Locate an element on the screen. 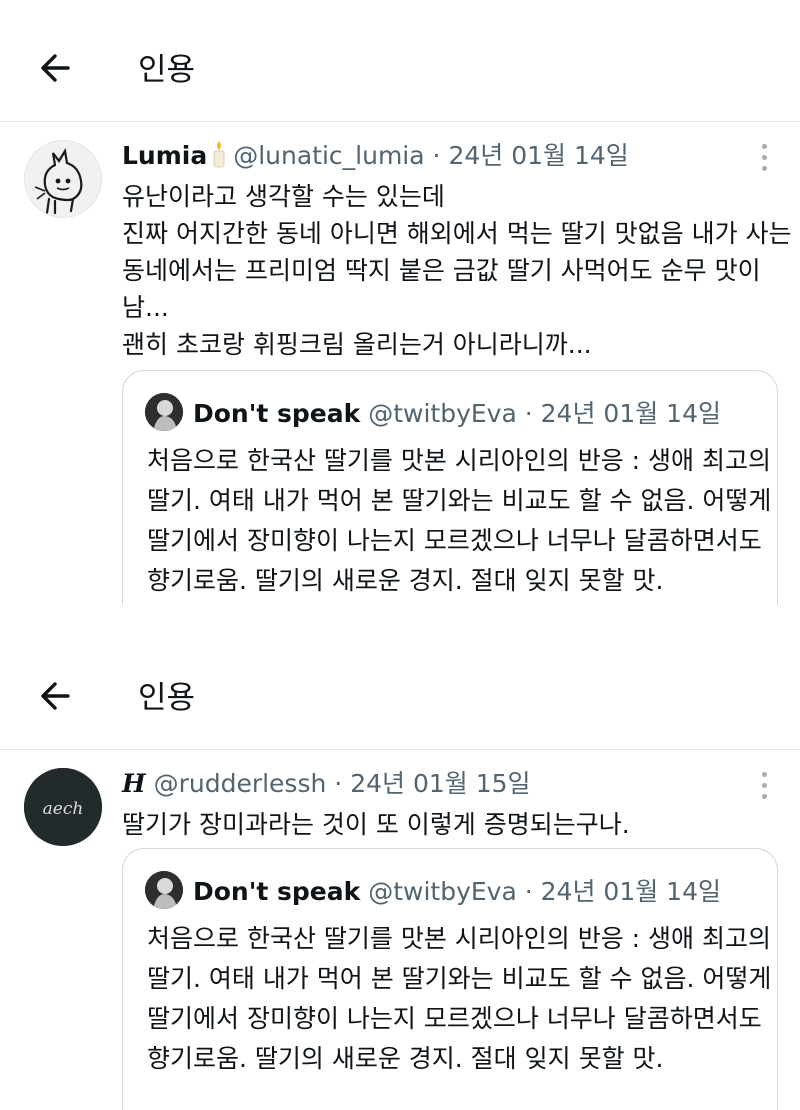 Image resolution: width=800 pixels, height=1110 pixels. text-line: 진짜 어지간한 동네 아니면 해외에서 먹는 딸기 맛없음 내가 사는 is located at coordinates (457, 233).